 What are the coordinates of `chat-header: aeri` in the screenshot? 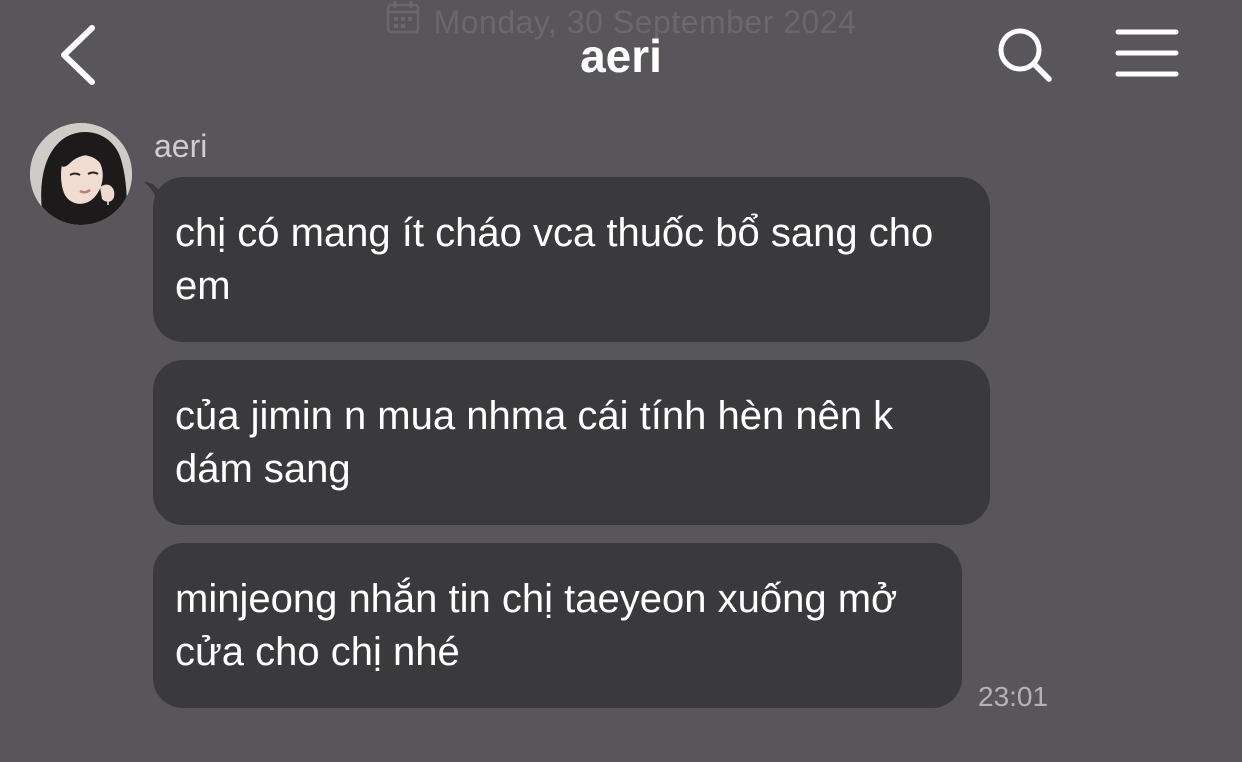 It's located at (621, 55).